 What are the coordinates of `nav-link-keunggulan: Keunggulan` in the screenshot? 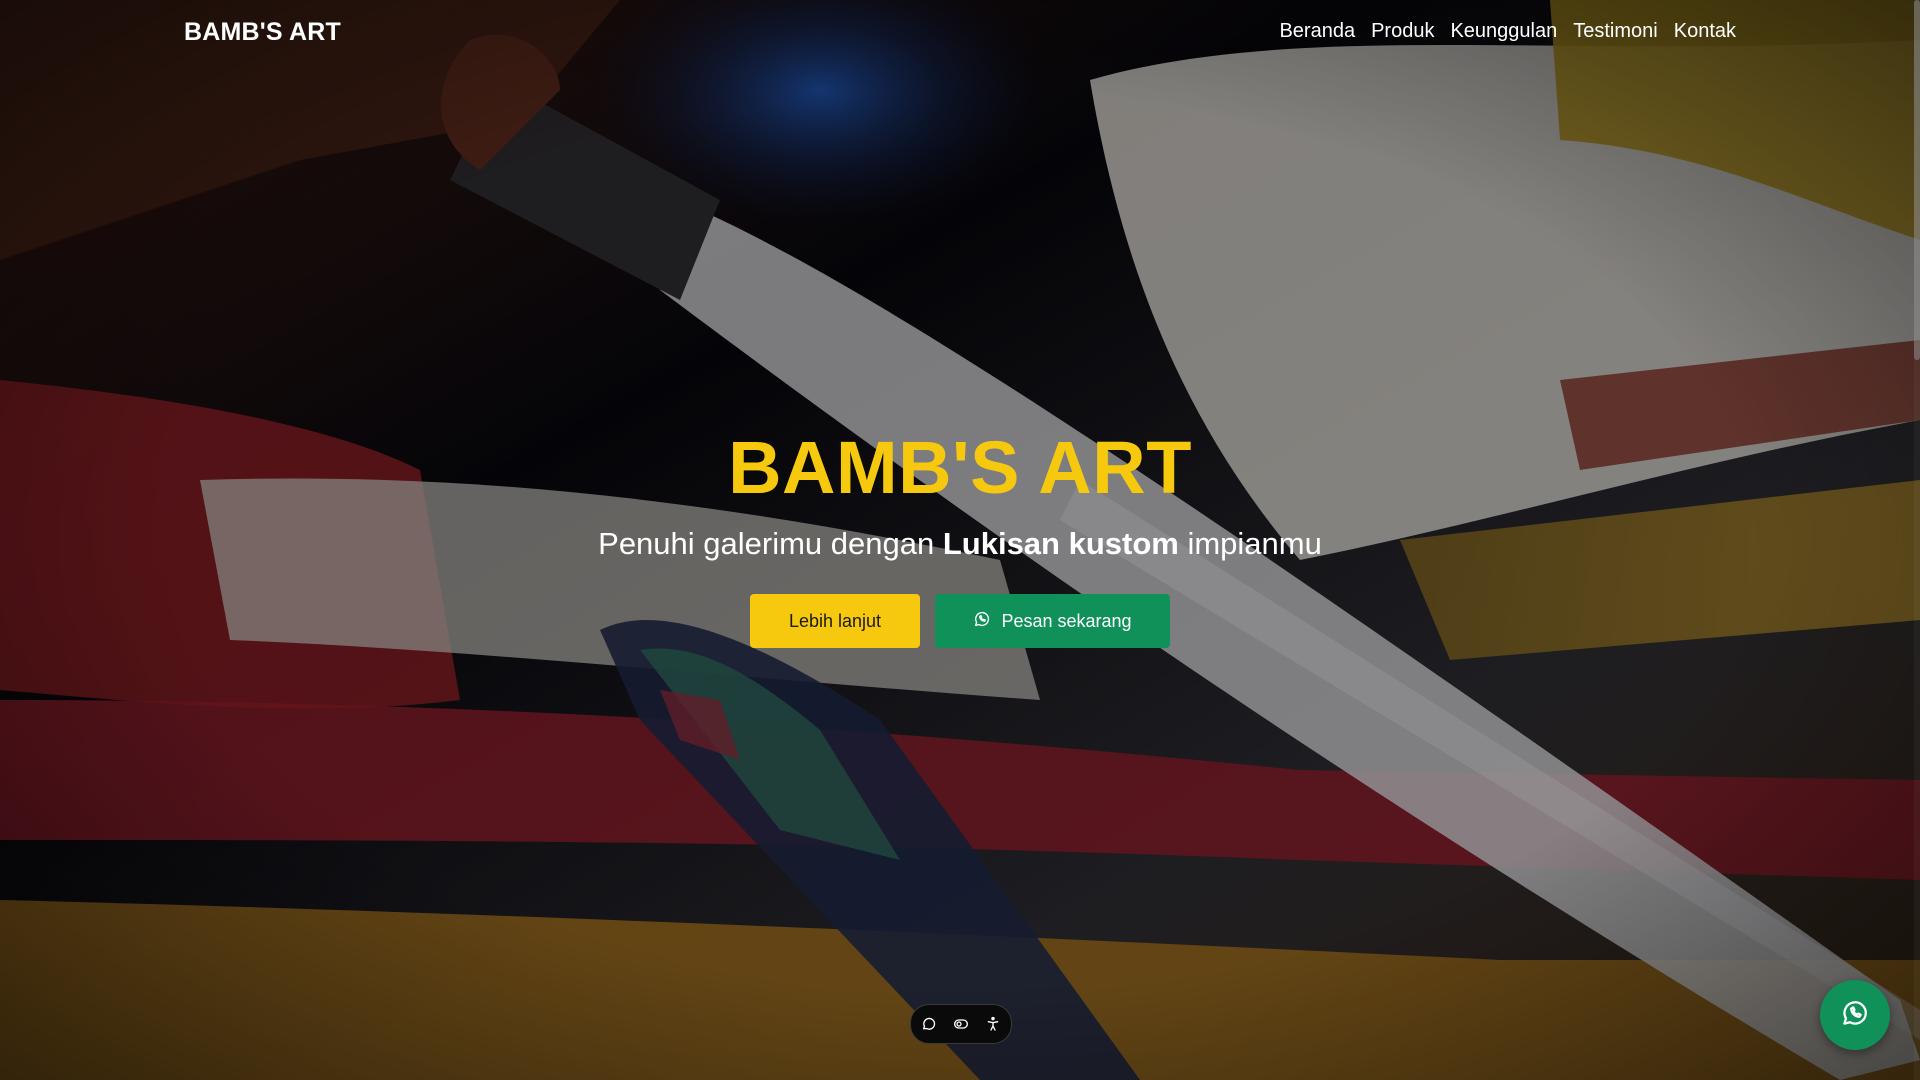 It's located at (1503, 31).